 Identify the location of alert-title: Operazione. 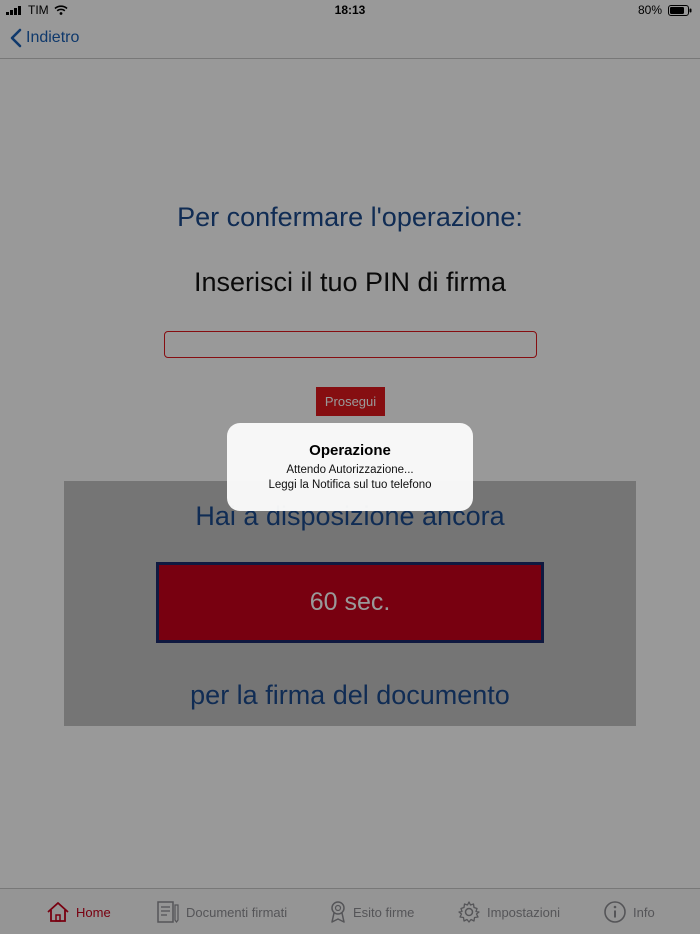
(350, 450).